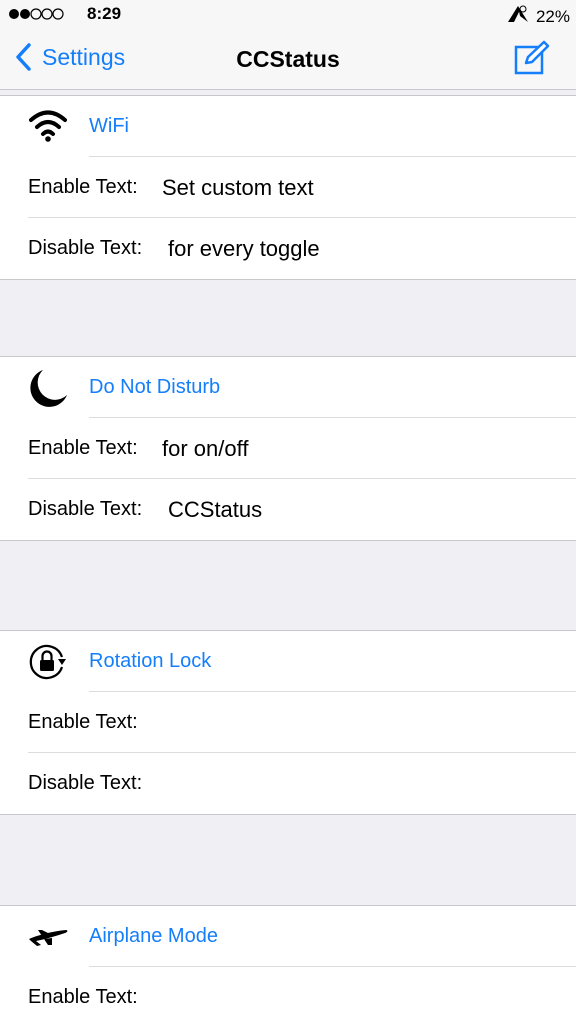 The image size is (576, 1028). I want to click on signal-dots-icon, so click(43, 14).